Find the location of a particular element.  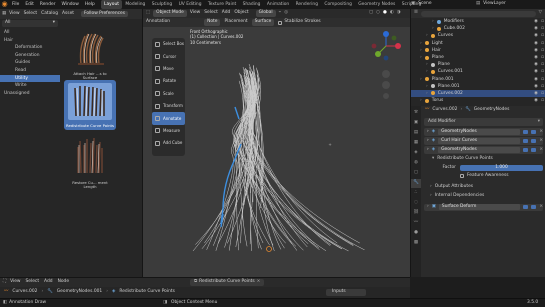

viewport-menu-item: Add is located at coordinates (226, 12).